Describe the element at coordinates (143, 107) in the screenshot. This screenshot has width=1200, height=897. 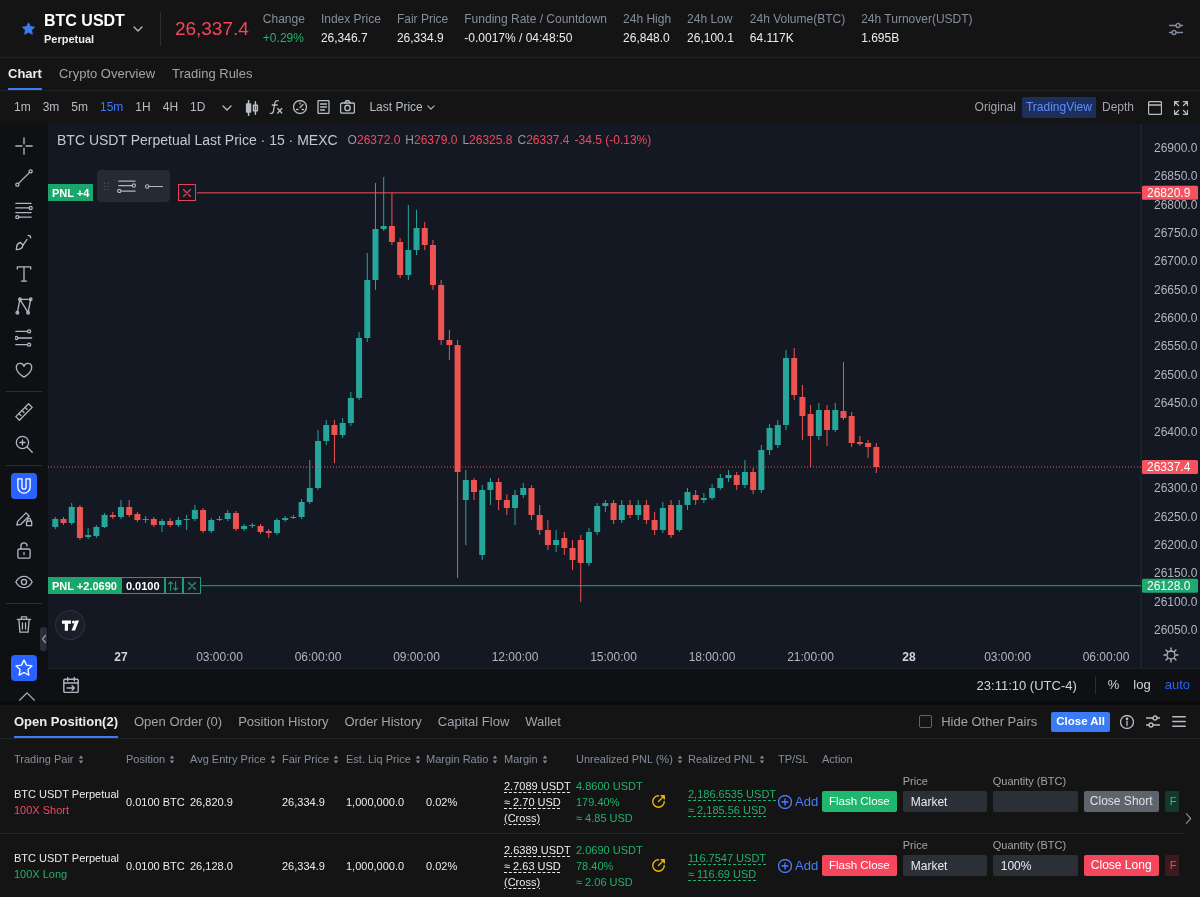
I see `interval-button: 1H` at that location.